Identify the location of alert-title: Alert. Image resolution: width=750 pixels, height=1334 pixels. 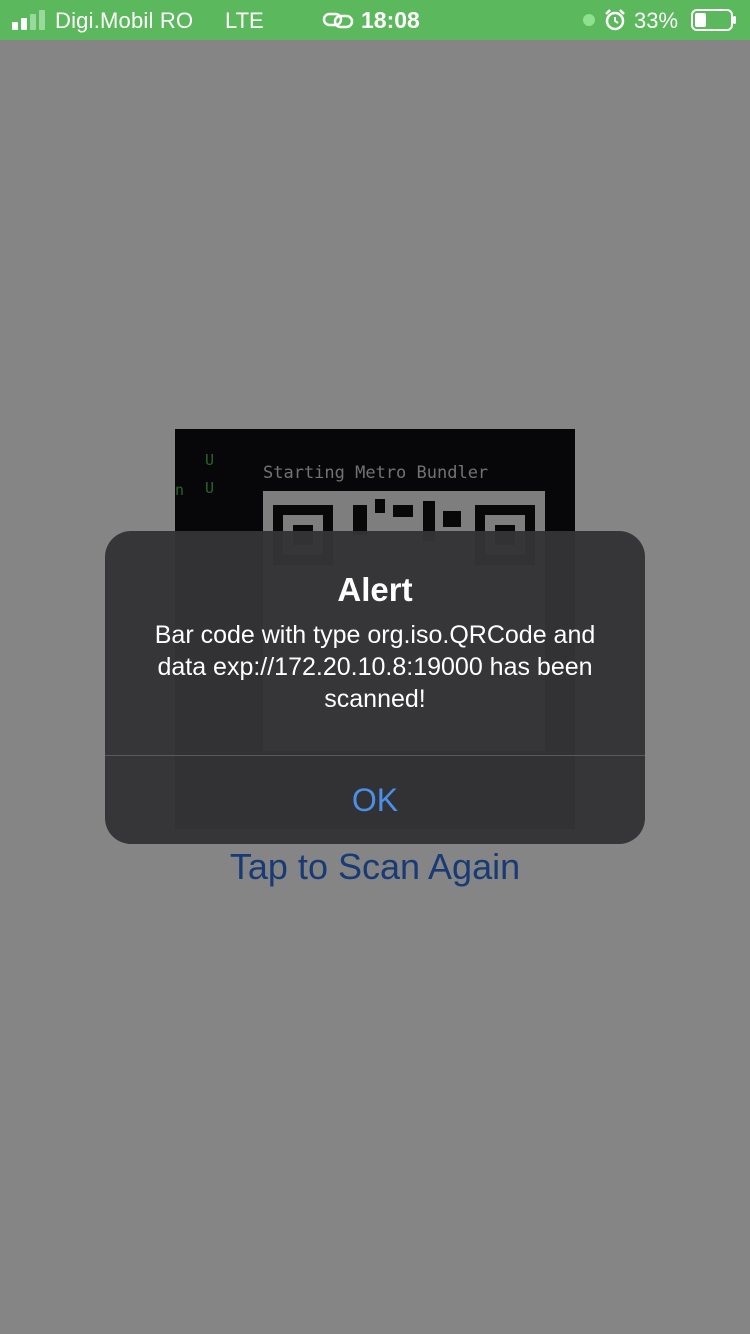
(375, 589).